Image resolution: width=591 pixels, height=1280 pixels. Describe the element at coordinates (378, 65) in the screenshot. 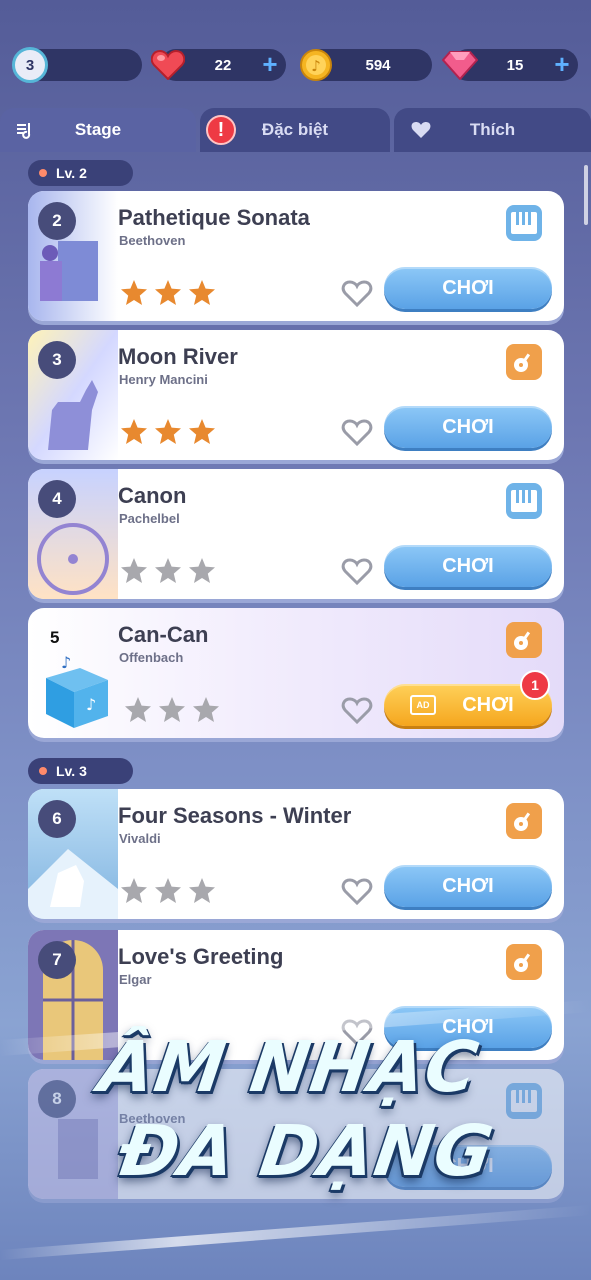

I see `coins-count: 594` at that location.